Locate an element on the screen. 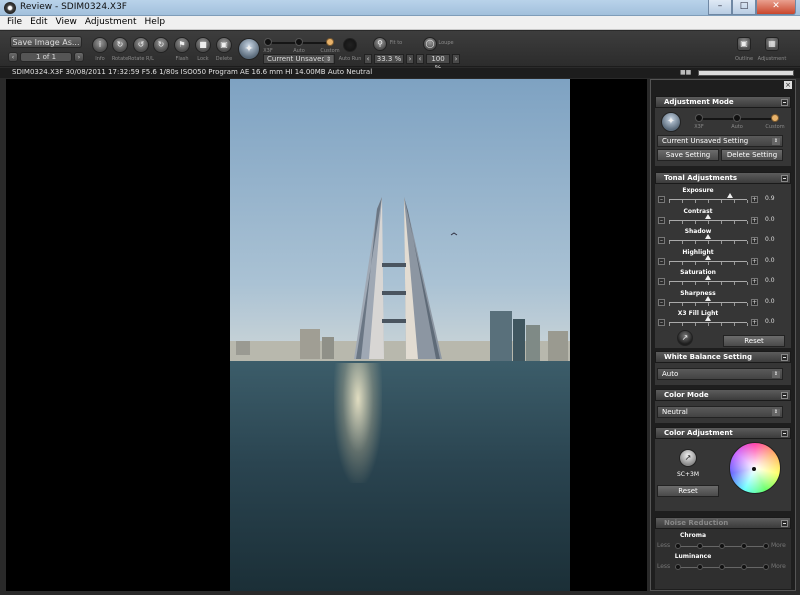 This screenshot has height=595, width=800. mode-auto-dot is located at coordinates (299, 42).